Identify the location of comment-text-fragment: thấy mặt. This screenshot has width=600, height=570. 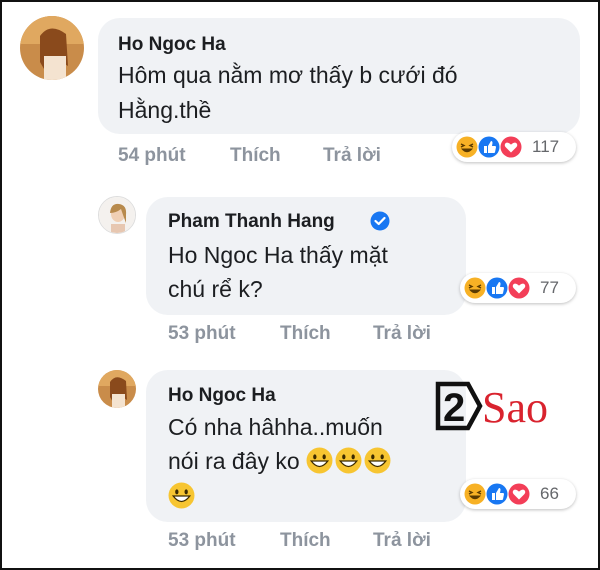
(340, 255).